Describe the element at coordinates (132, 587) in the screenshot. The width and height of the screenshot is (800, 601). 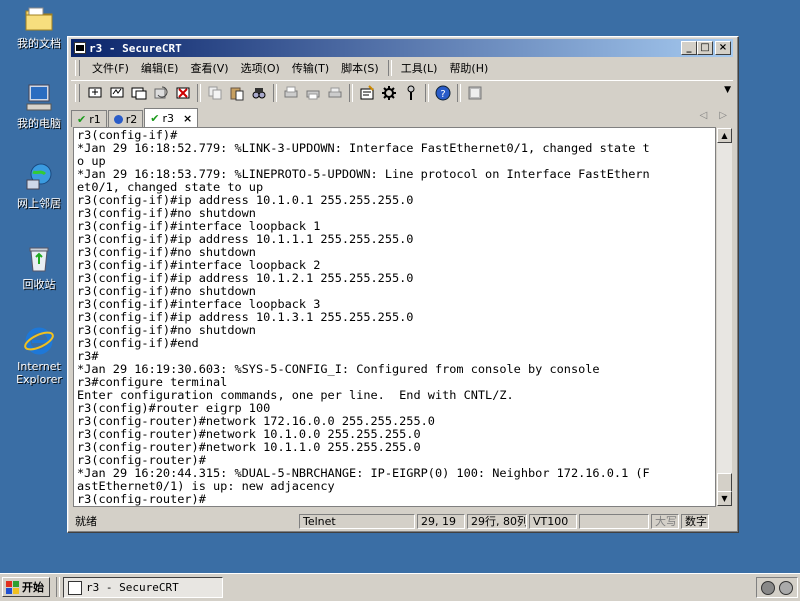
I see `taskbar-item-label: r3 - SecureCRT` at that location.